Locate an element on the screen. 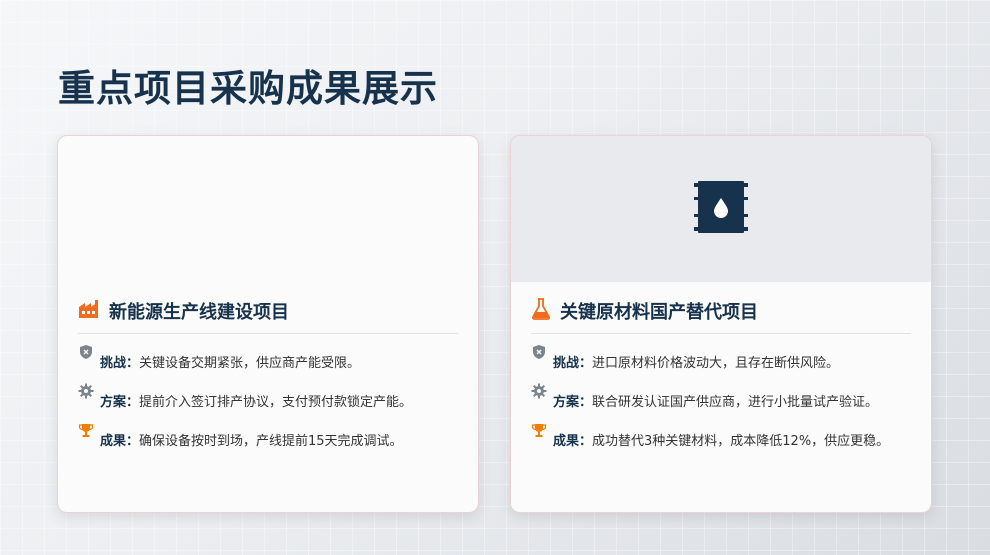 This screenshot has height=555, width=990. result-row: 成果：成功替代3种关键材料，成本降低12%，供应更稳。 is located at coordinates (723, 439).